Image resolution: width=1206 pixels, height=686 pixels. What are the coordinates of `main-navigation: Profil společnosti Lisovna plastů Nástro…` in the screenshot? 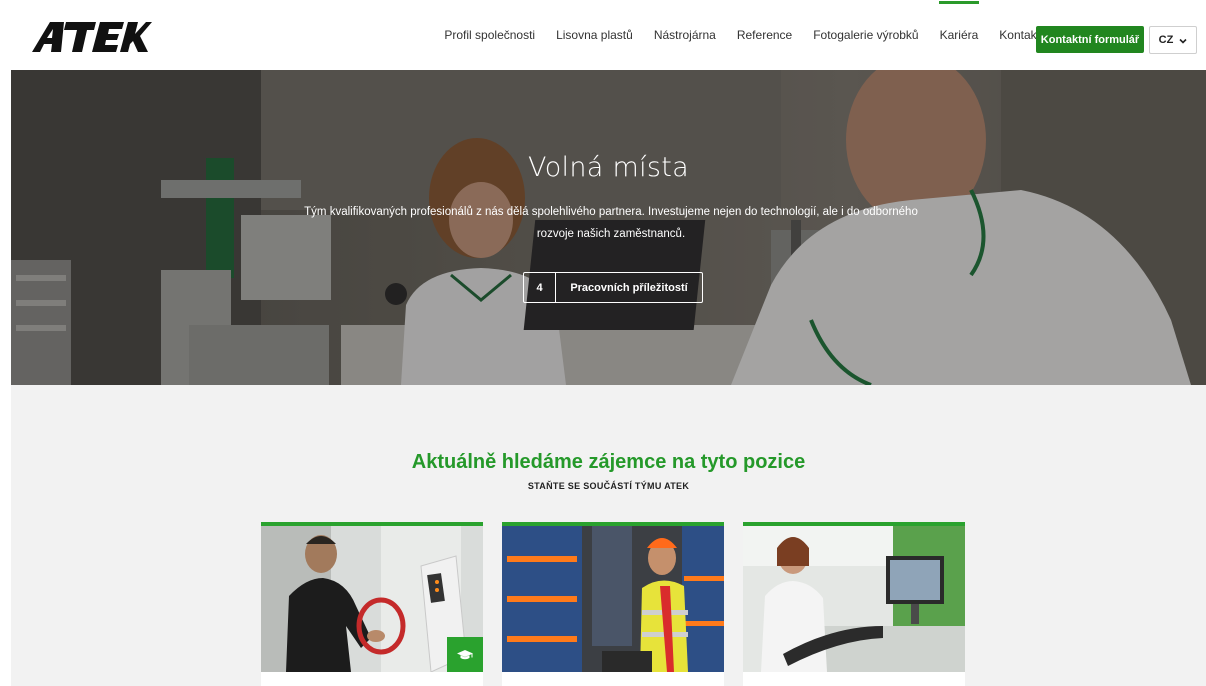 It's located at (734, 35).